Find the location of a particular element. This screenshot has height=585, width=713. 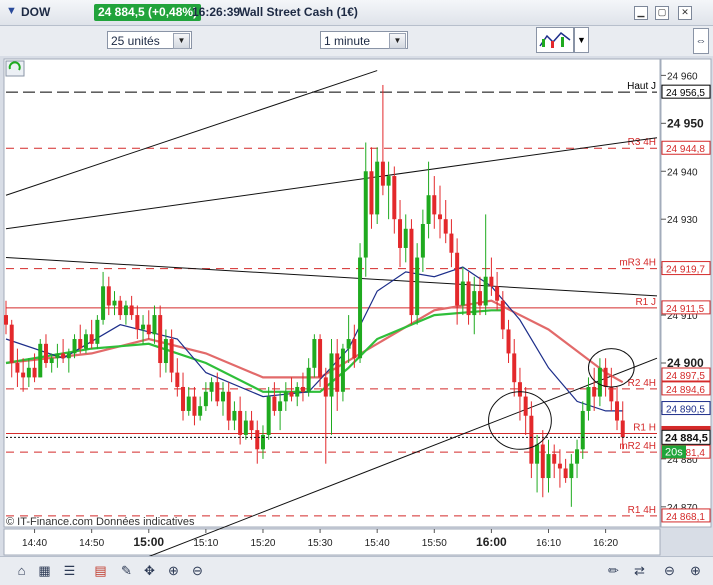

x-tick-label: 14:50 is located at coordinates (91, 543).